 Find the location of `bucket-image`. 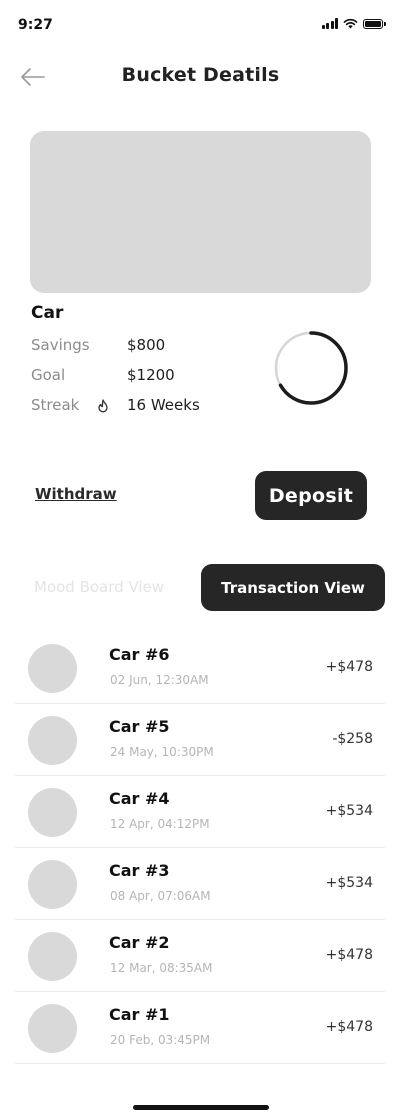

bucket-image is located at coordinates (200, 212).